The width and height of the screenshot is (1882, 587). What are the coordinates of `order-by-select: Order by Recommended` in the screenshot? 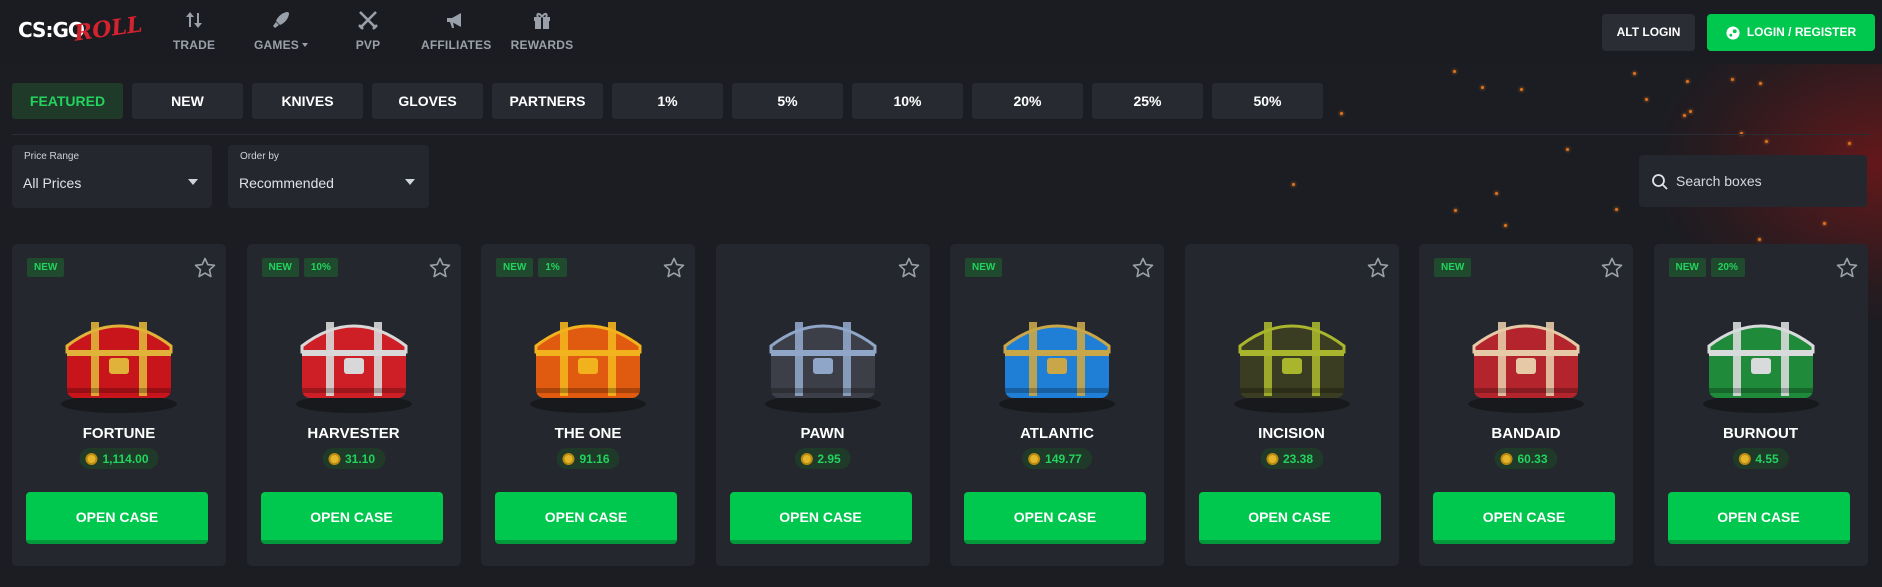 It's located at (328, 176).